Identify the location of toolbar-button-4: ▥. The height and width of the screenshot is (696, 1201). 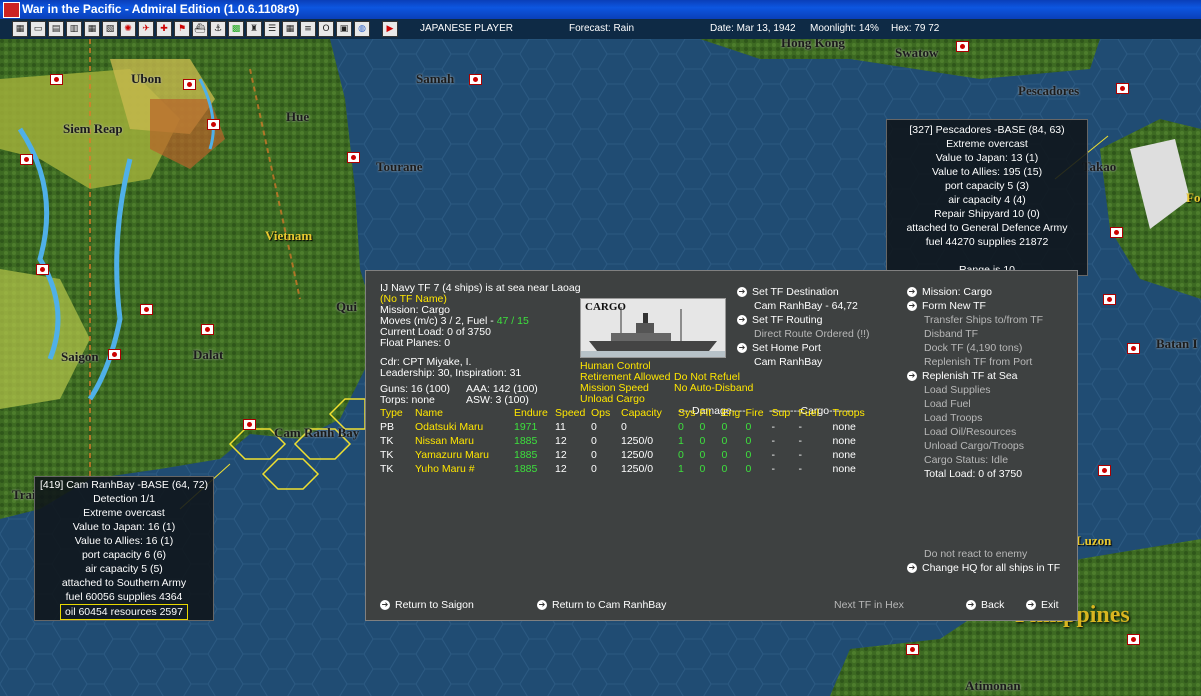
(74, 29).